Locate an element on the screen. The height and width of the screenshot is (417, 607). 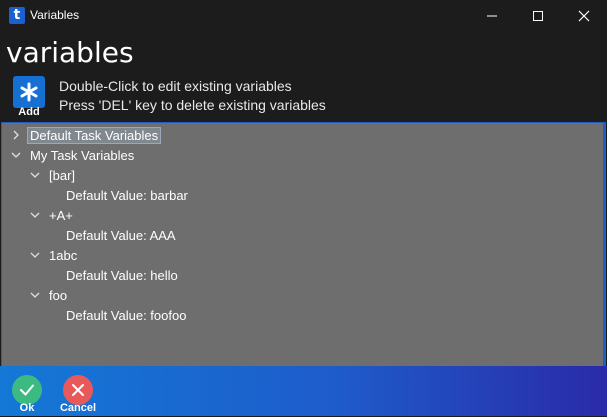
ok-label: Ok is located at coordinates (27, 408).